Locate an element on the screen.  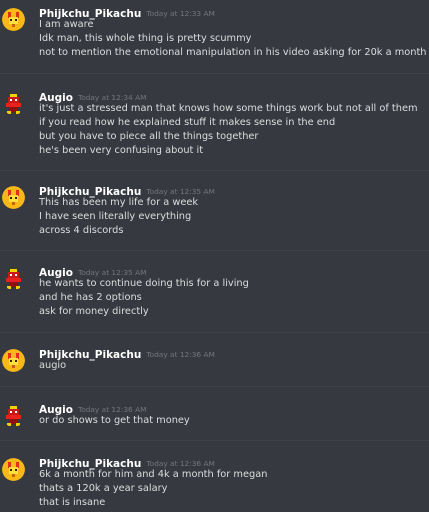
message-header: Augio Today at 12:36 AM is located at coordinates (93, 408).